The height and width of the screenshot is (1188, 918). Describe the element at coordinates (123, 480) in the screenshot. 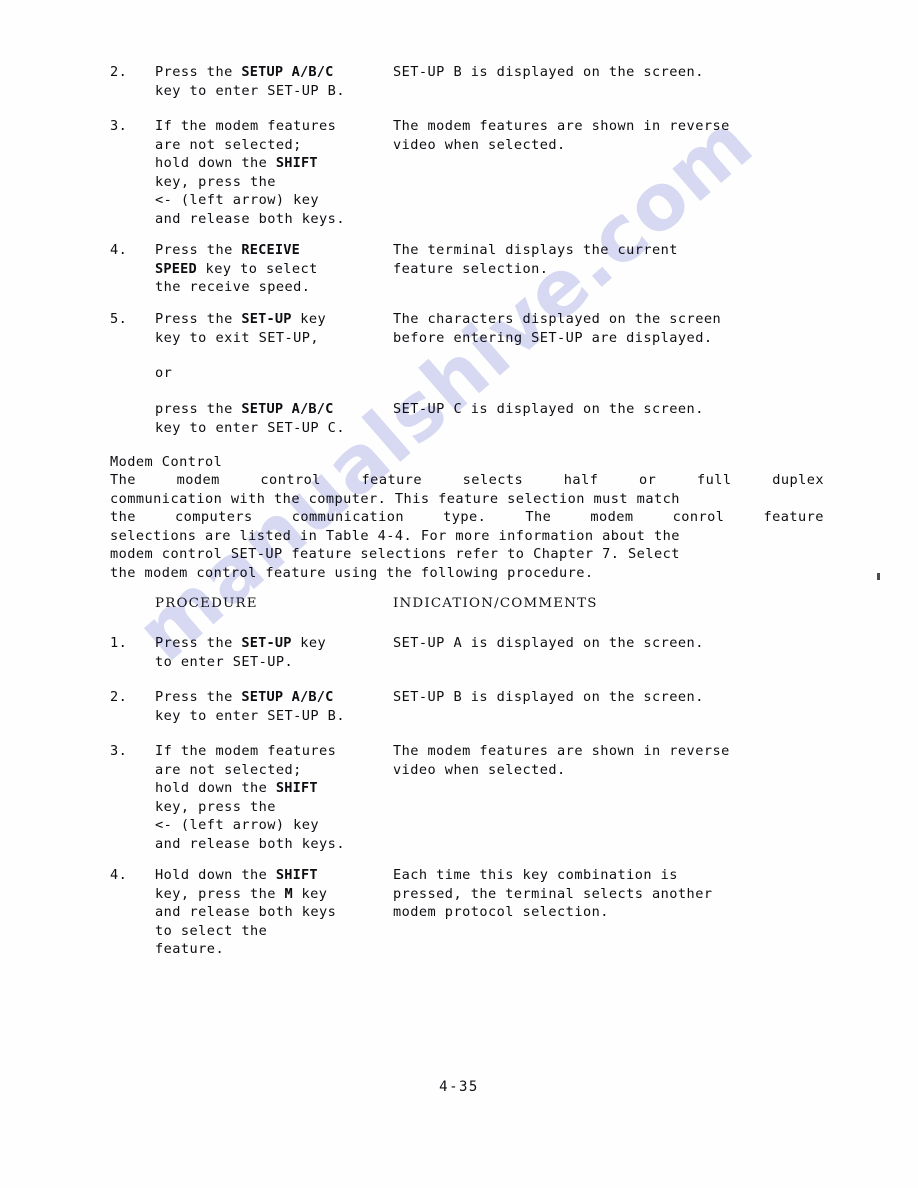

I see `paragraph-word: The` at that location.